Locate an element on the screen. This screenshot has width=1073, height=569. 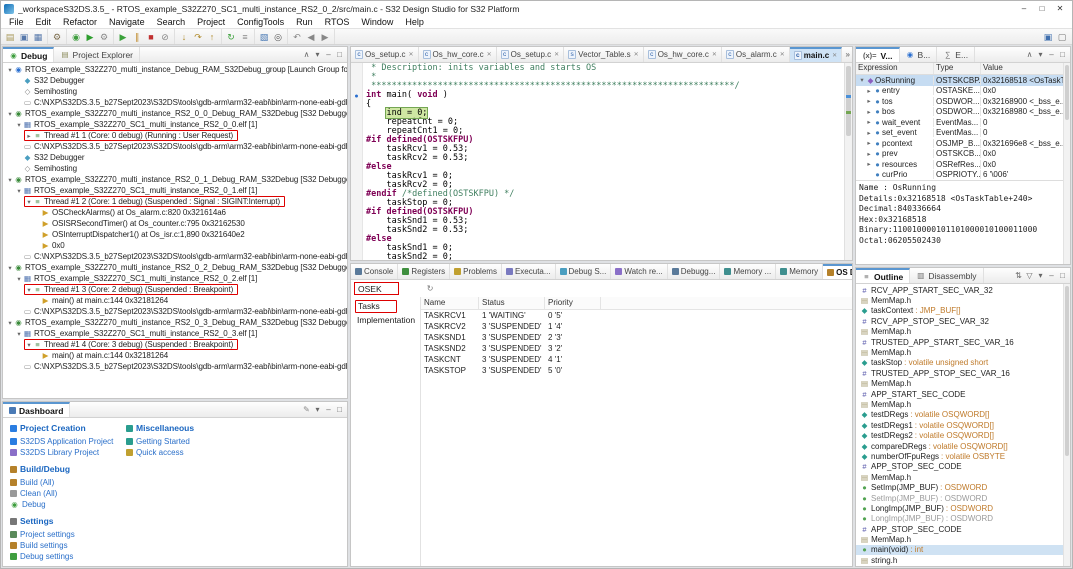
column-header-status: Status is located at coordinates (512, 303).